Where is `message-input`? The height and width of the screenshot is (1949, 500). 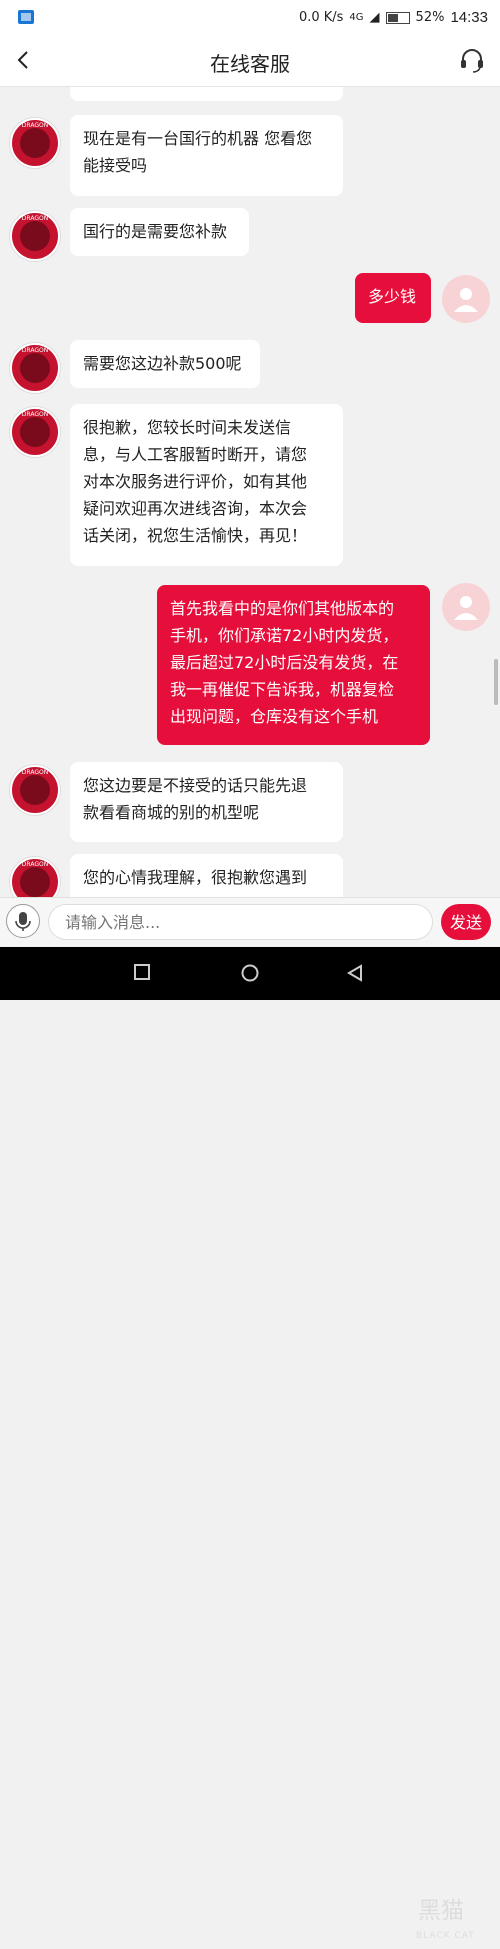
message-input is located at coordinates (240, 922).